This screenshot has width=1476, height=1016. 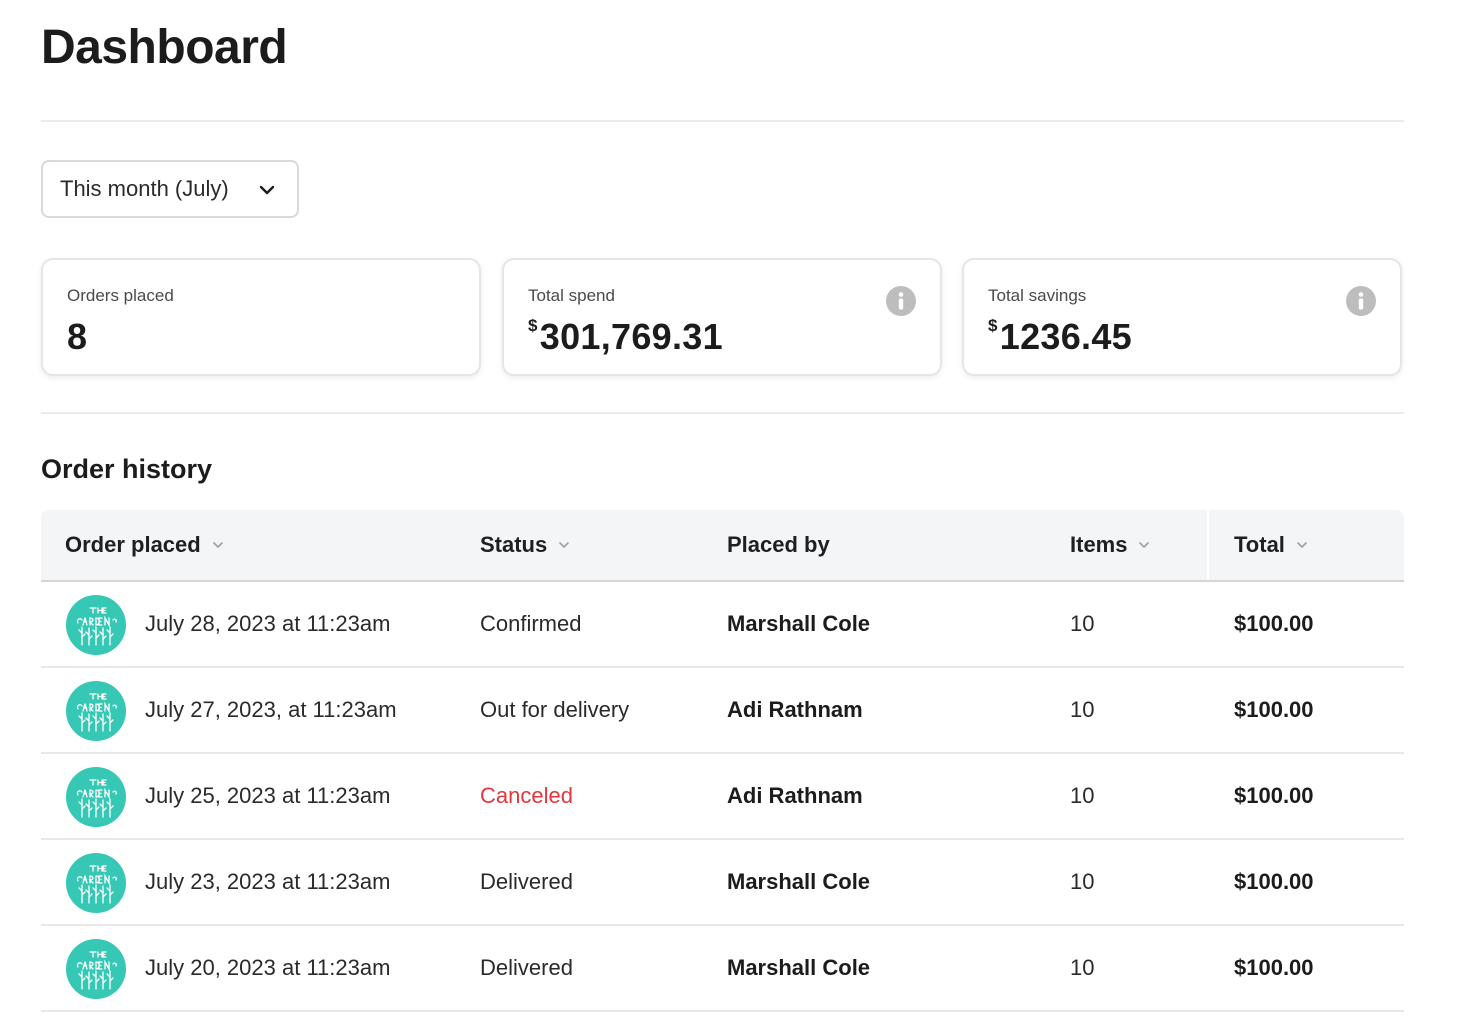 I want to click on stat-value-number: 301,769.31, so click(x=631, y=336).